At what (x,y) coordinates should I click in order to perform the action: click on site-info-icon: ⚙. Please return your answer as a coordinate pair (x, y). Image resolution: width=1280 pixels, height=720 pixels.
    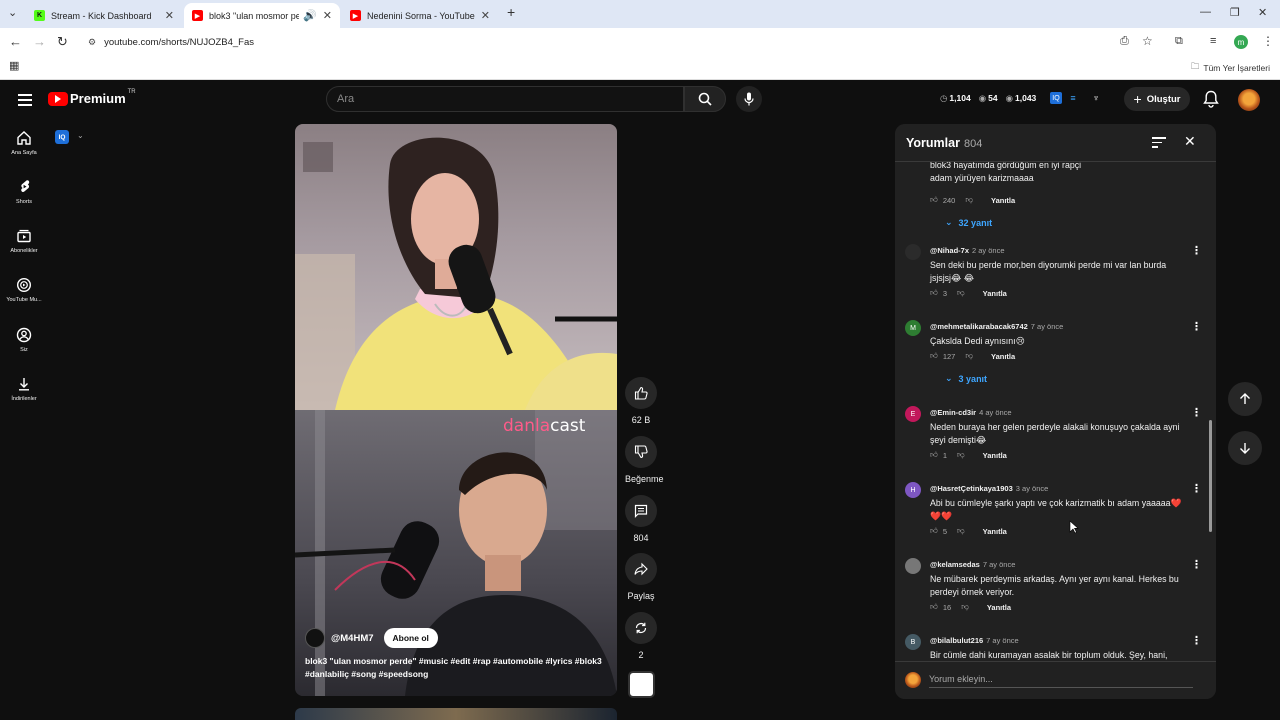
    Looking at the image, I should click on (92, 42).